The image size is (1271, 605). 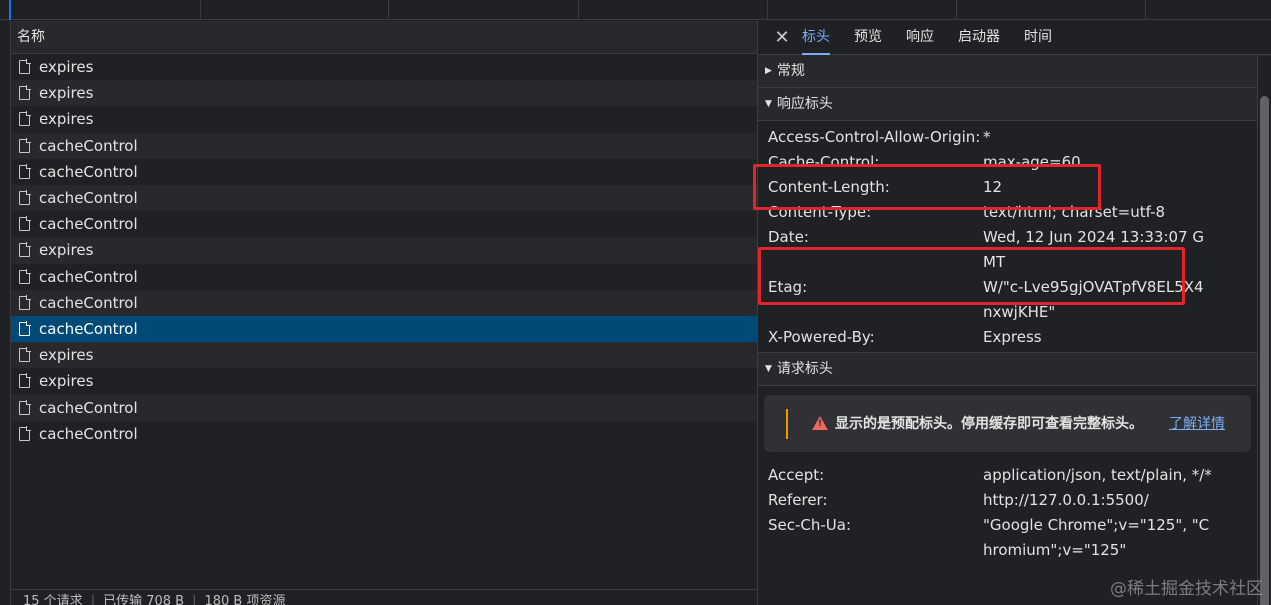 I want to click on header-row: Date: Wed, 12 Jun 2024 13:33:07 GMT, so click(x=1019, y=250).